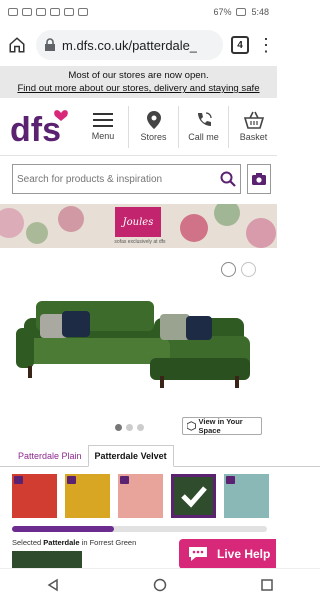 This screenshot has width=320, height=600. I want to click on tab-patterdale-plain: Patterdale Plain, so click(50, 455).